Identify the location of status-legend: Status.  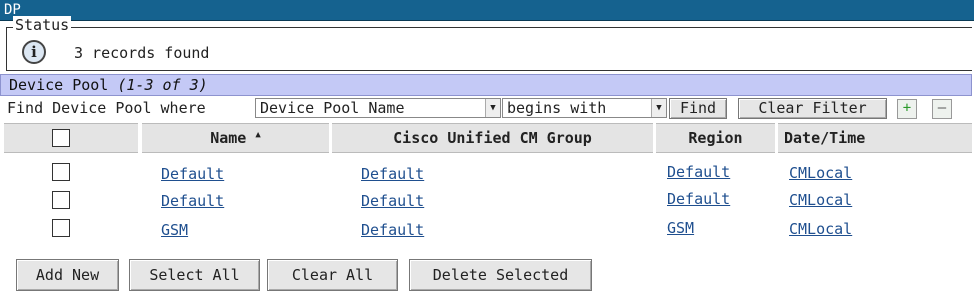
(42, 25).